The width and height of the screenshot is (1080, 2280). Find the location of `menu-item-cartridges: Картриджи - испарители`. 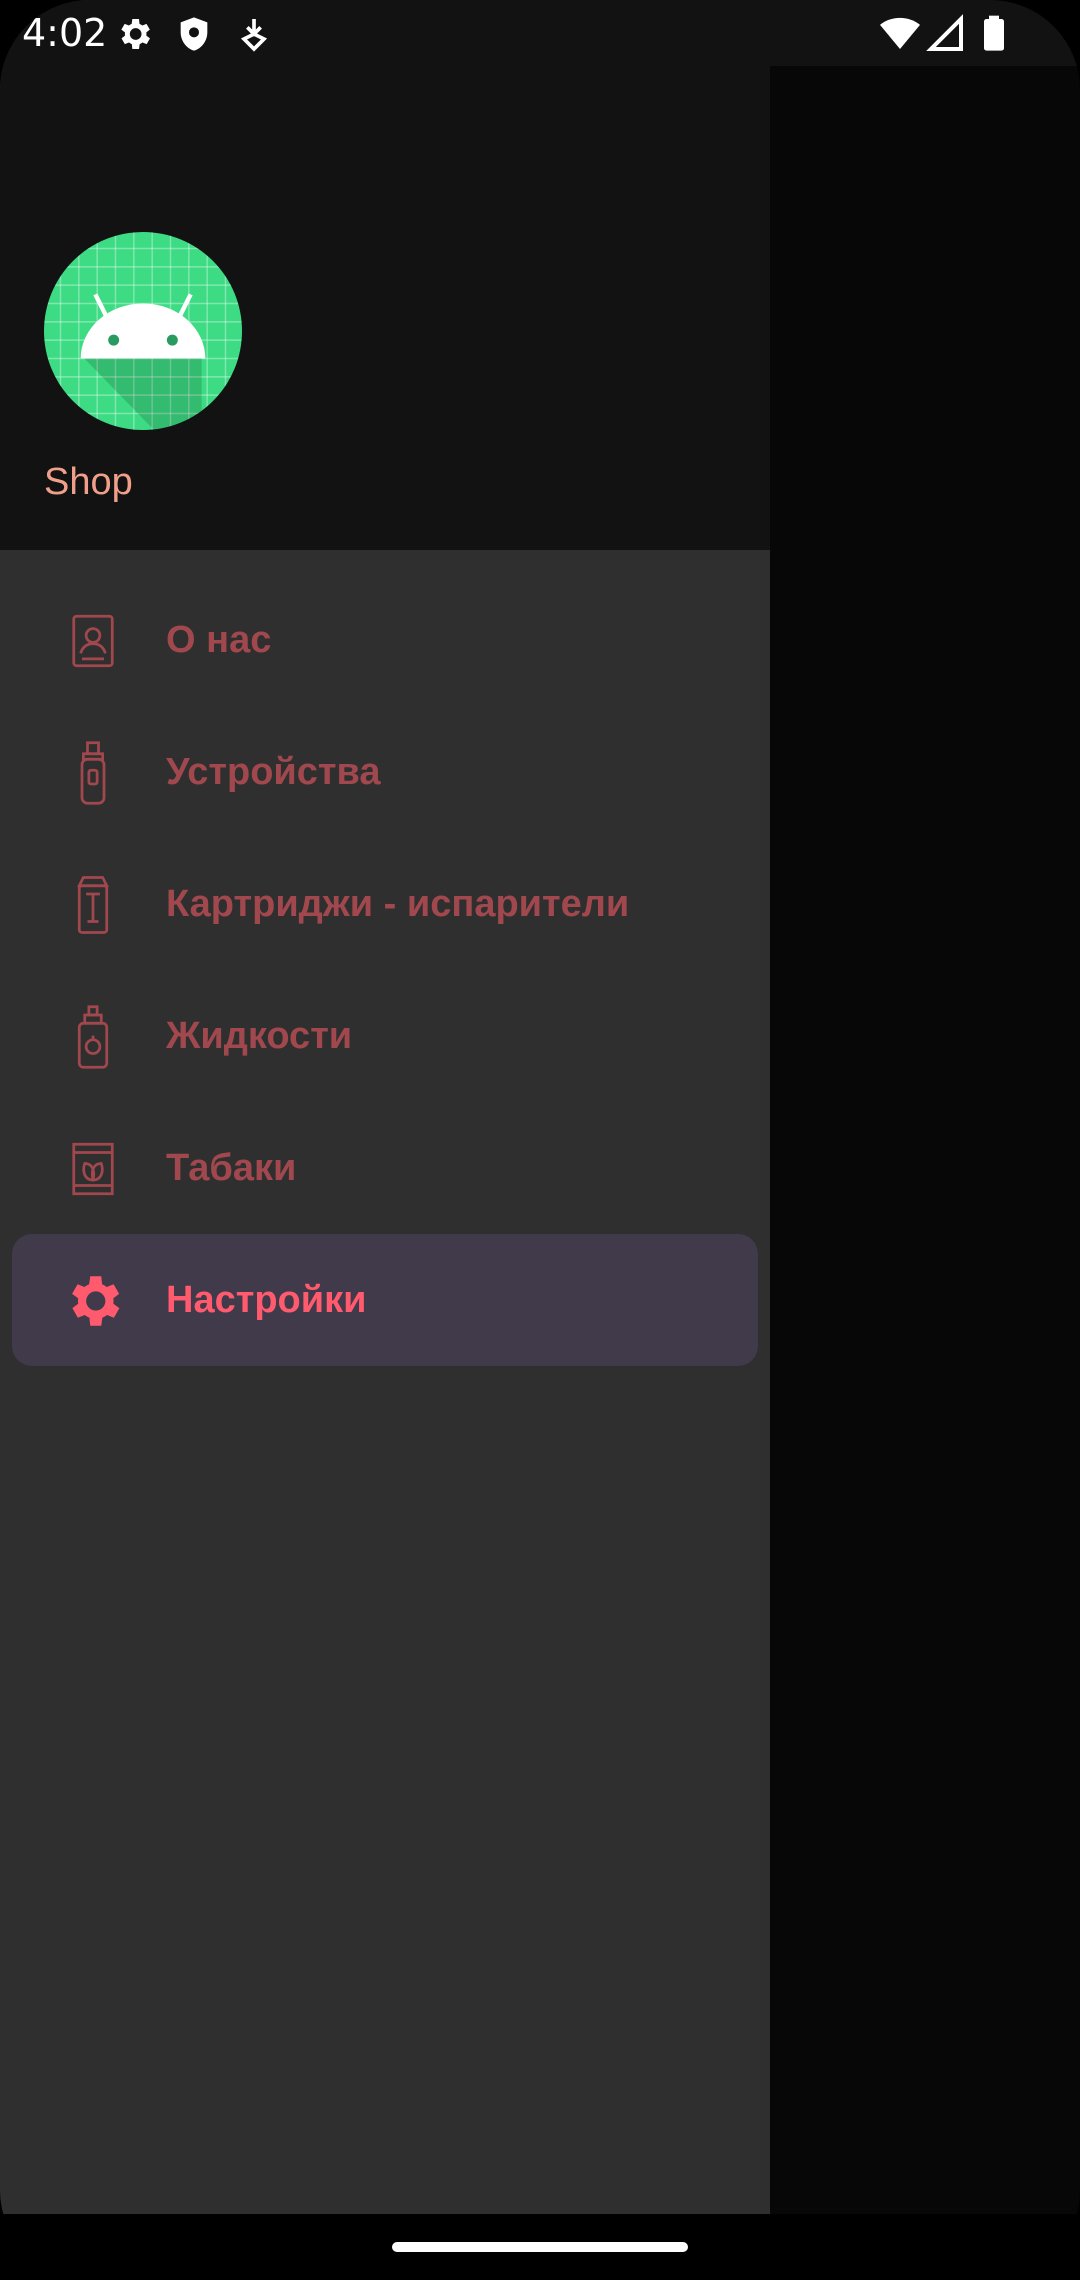

menu-item-cartridges: Картриджи - испарители is located at coordinates (385, 904).